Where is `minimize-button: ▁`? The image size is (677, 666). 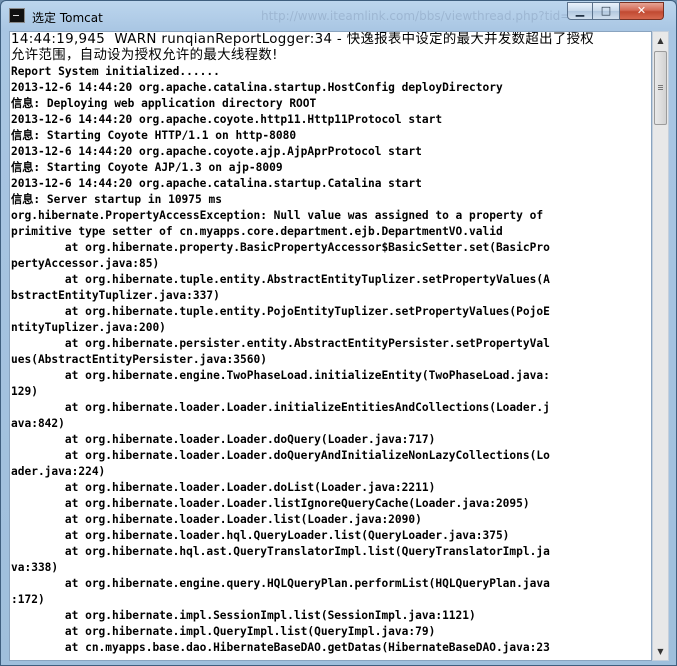
minimize-button: ▁ is located at coordinates (580, 11).